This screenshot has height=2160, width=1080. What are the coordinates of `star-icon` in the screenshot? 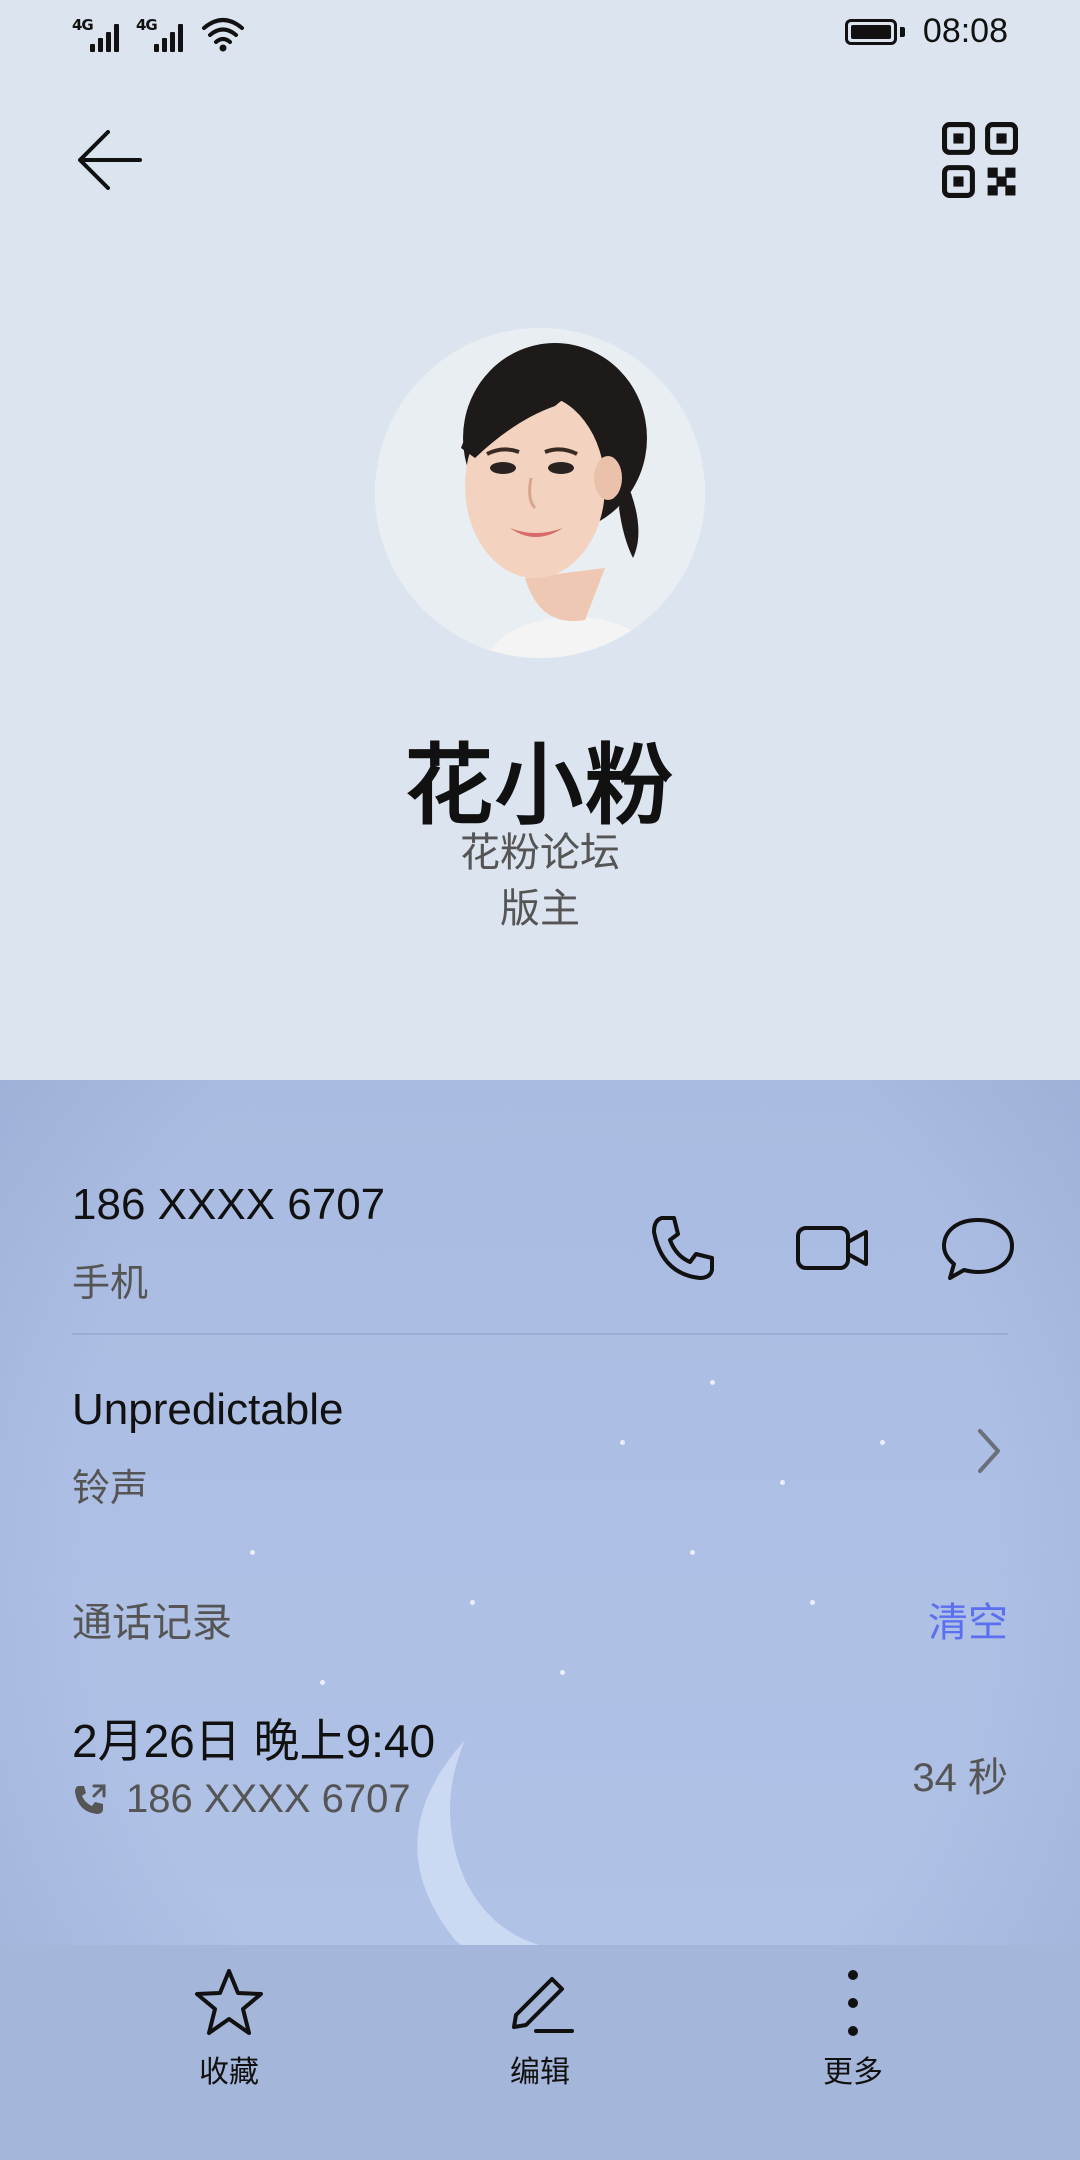 It's located at (229, 2002).